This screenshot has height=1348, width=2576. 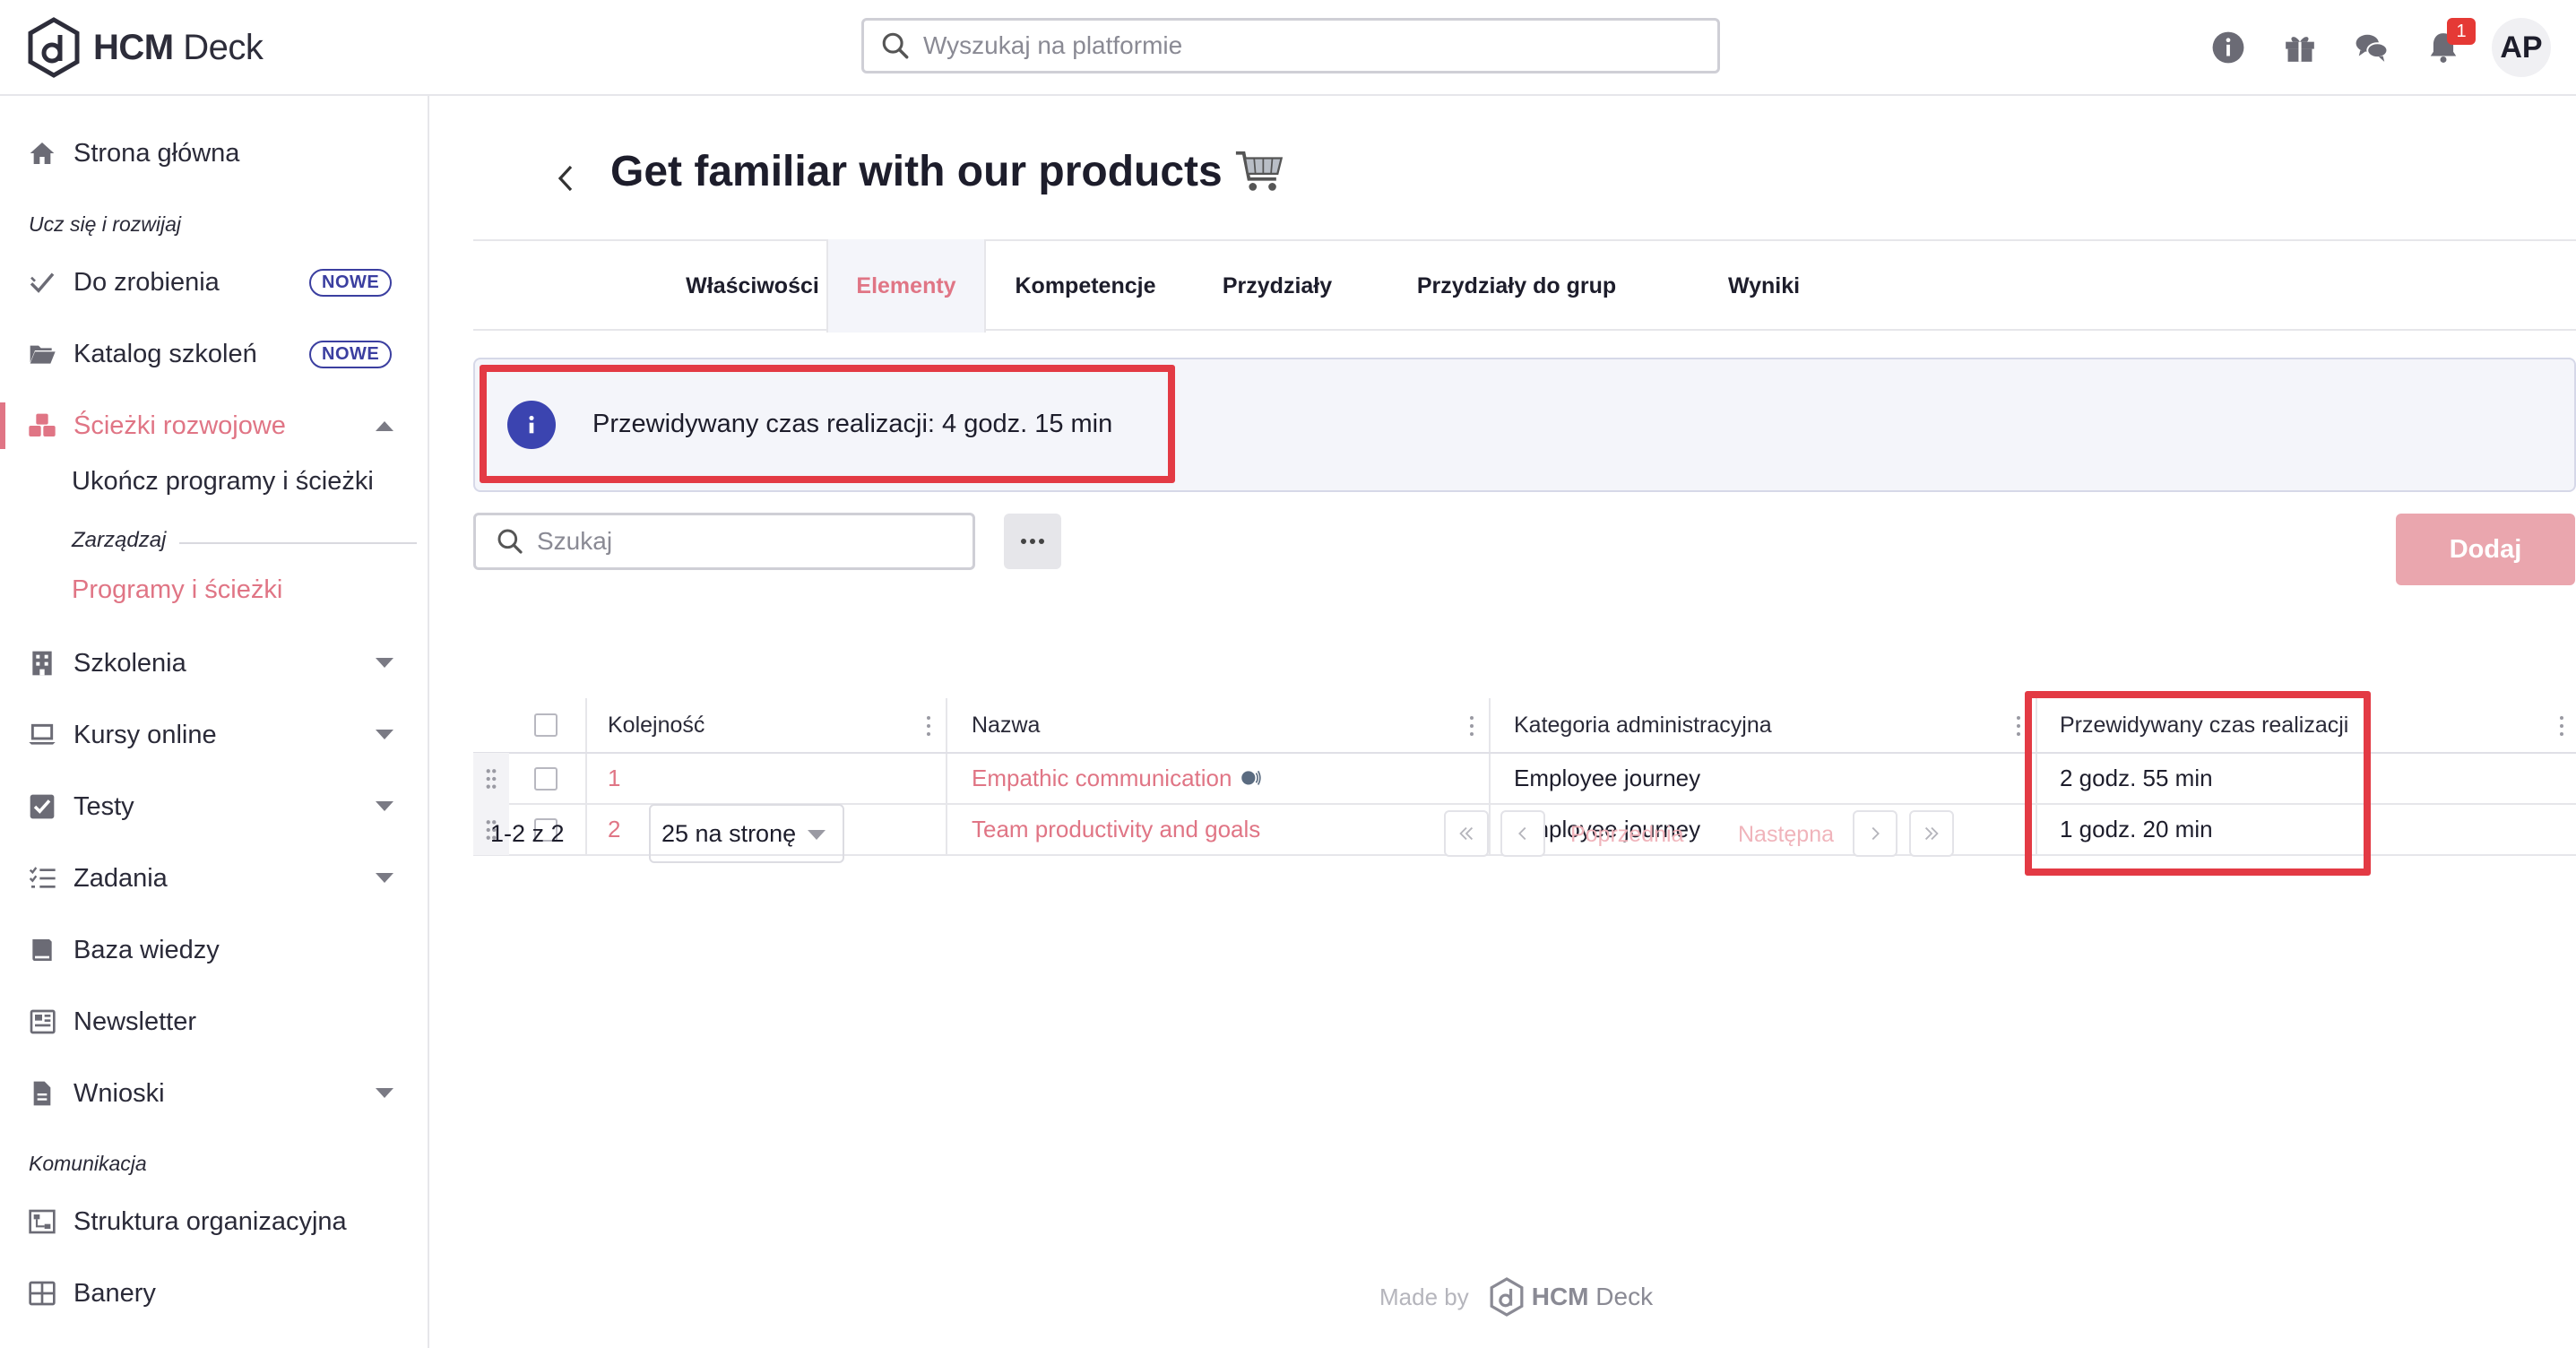 I want to click on platform-search-input, so click(x=1308, y=46).